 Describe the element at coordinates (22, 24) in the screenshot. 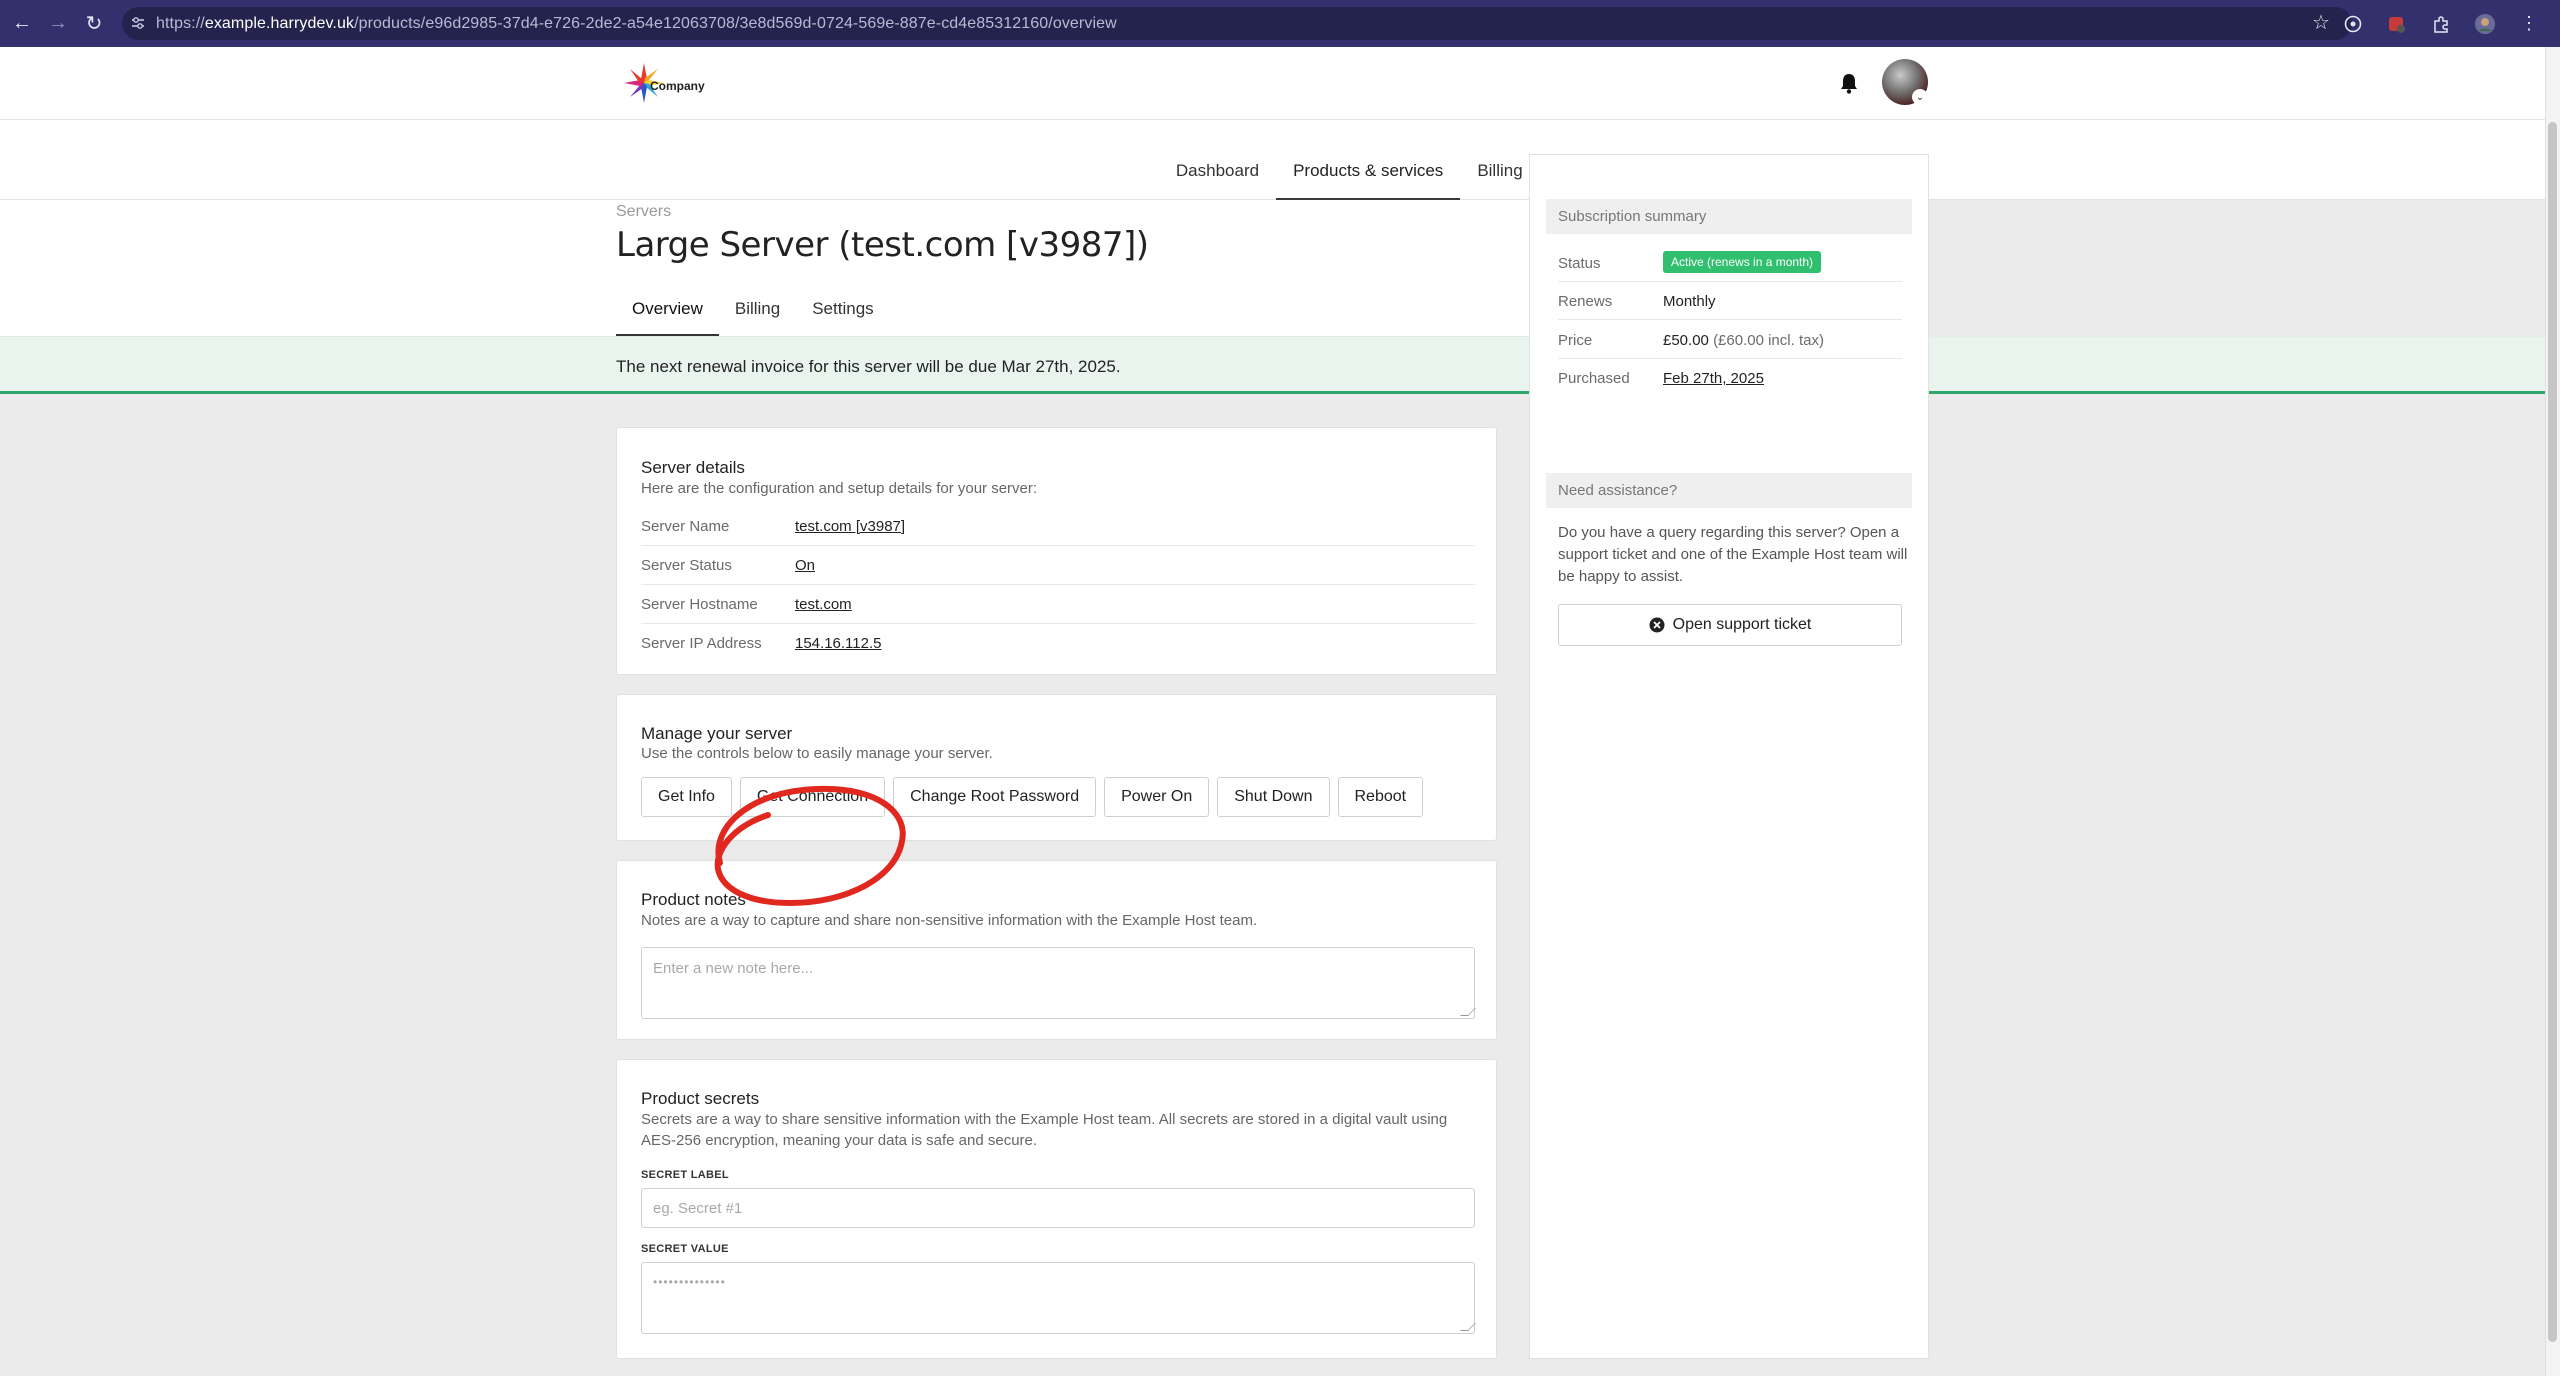

I see `back-icon: ←` at that location.